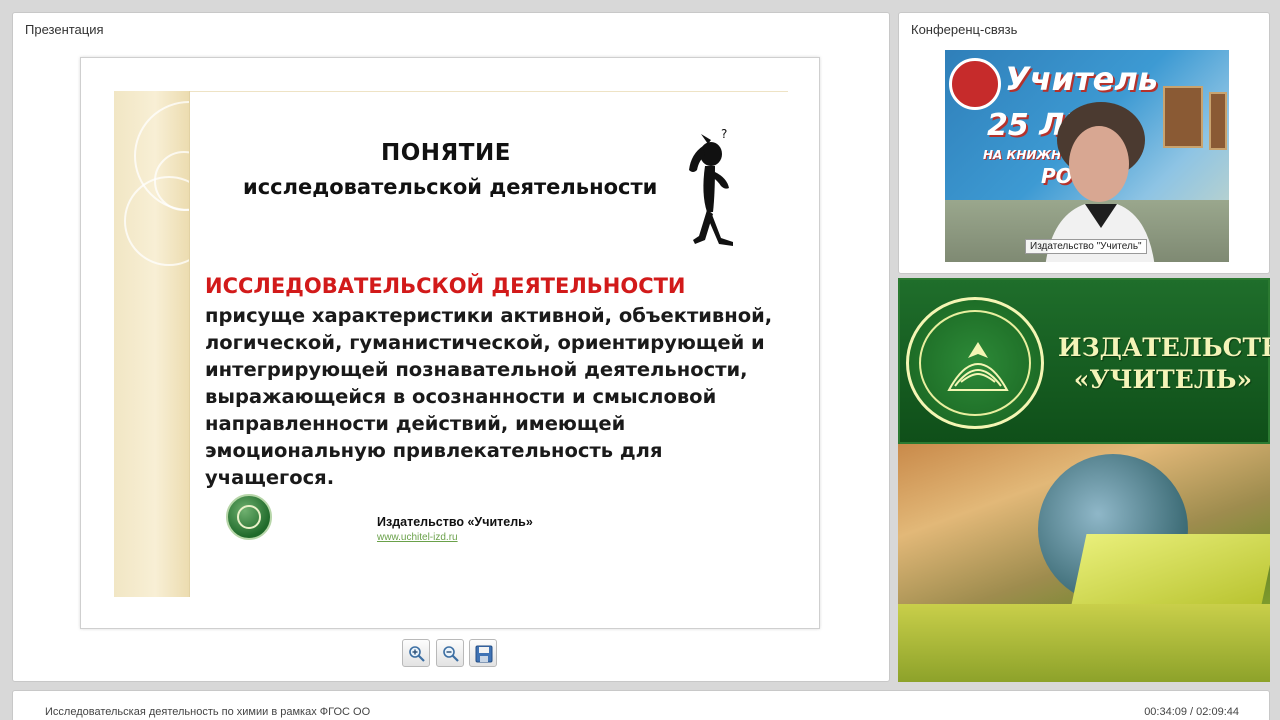 The height and width of the screenshot is (720, 1280). I want to click on slide-highlight-term: ИССЛЕДОВАТЕЛЬСКОЙ ДЕЯТЕЛЬНОСТИ, so click(445, 286).